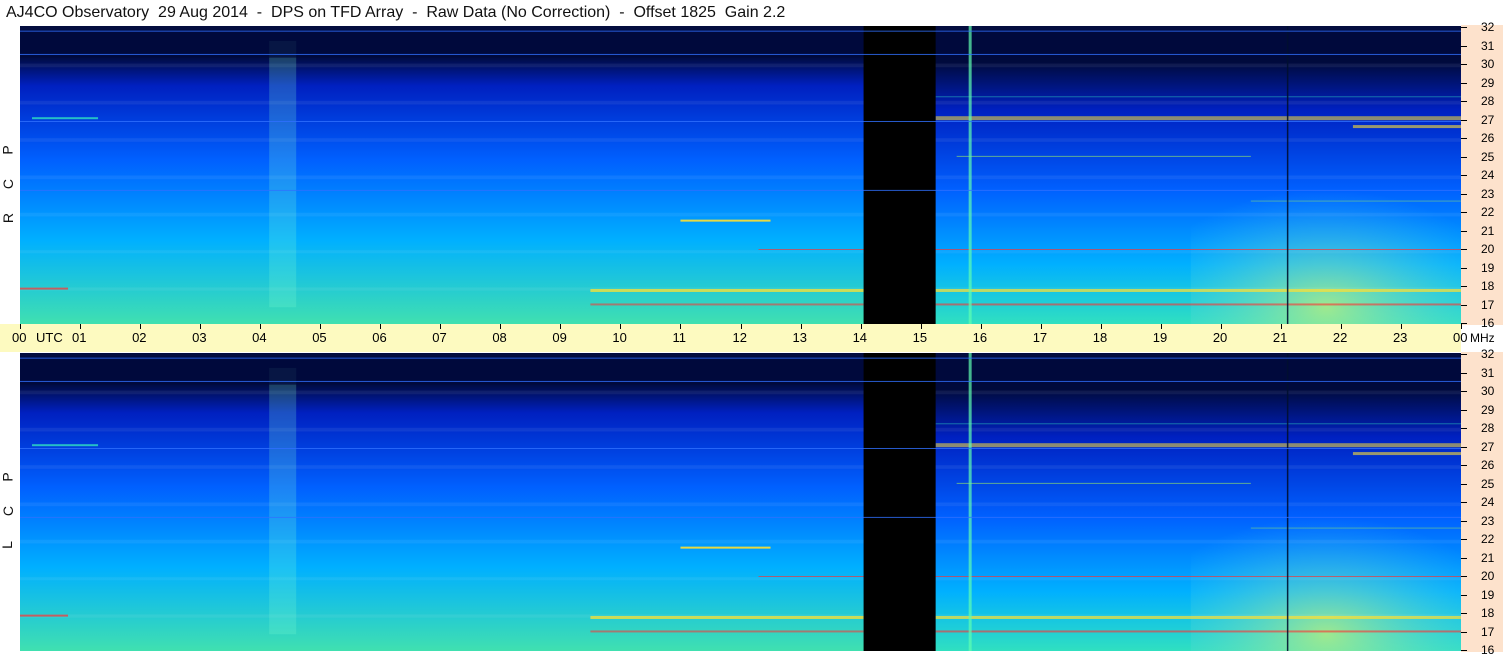 The height and width of the screenshot is (672, 1503). I want to click on frequency-tick-label: 23, so click(1488, 520).